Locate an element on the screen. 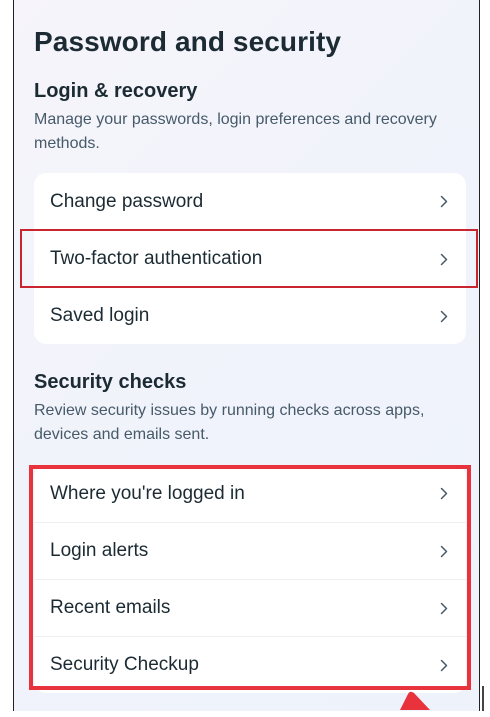  row-label: Two-factor authentication is located at coordinates (156, 258).